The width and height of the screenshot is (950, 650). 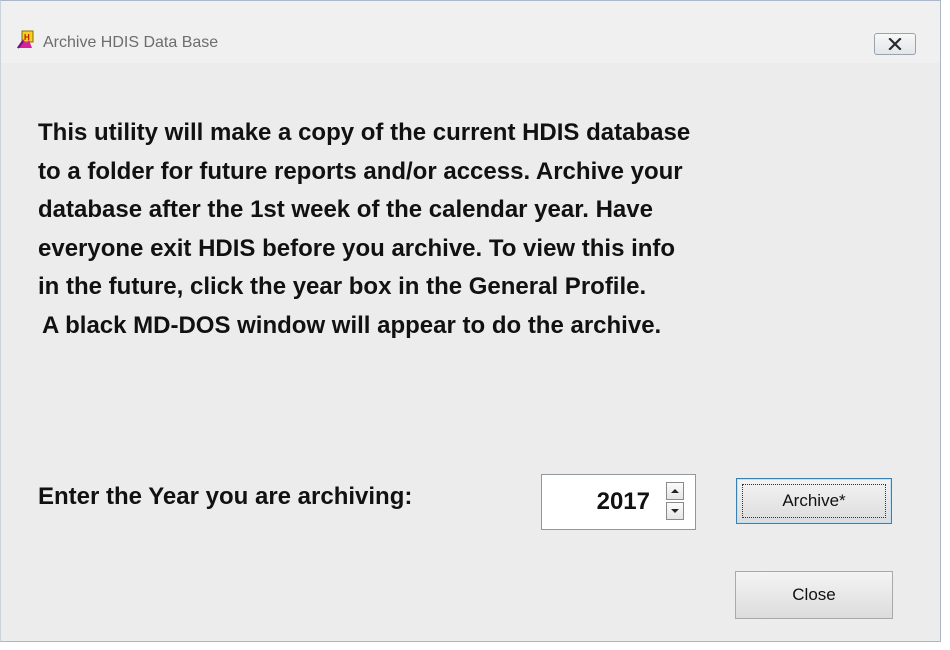 I want to click on close-x-icon, so click(x=895, y=44).